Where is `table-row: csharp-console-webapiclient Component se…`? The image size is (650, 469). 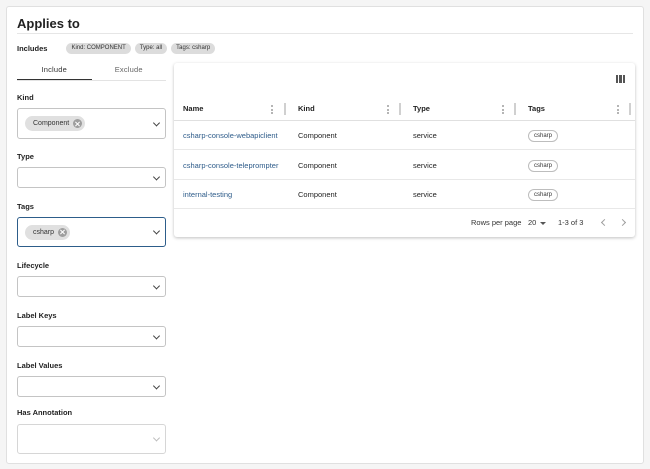
table-row: csharp-console-webapiclient Component se… is located at coordinates (404, 135).